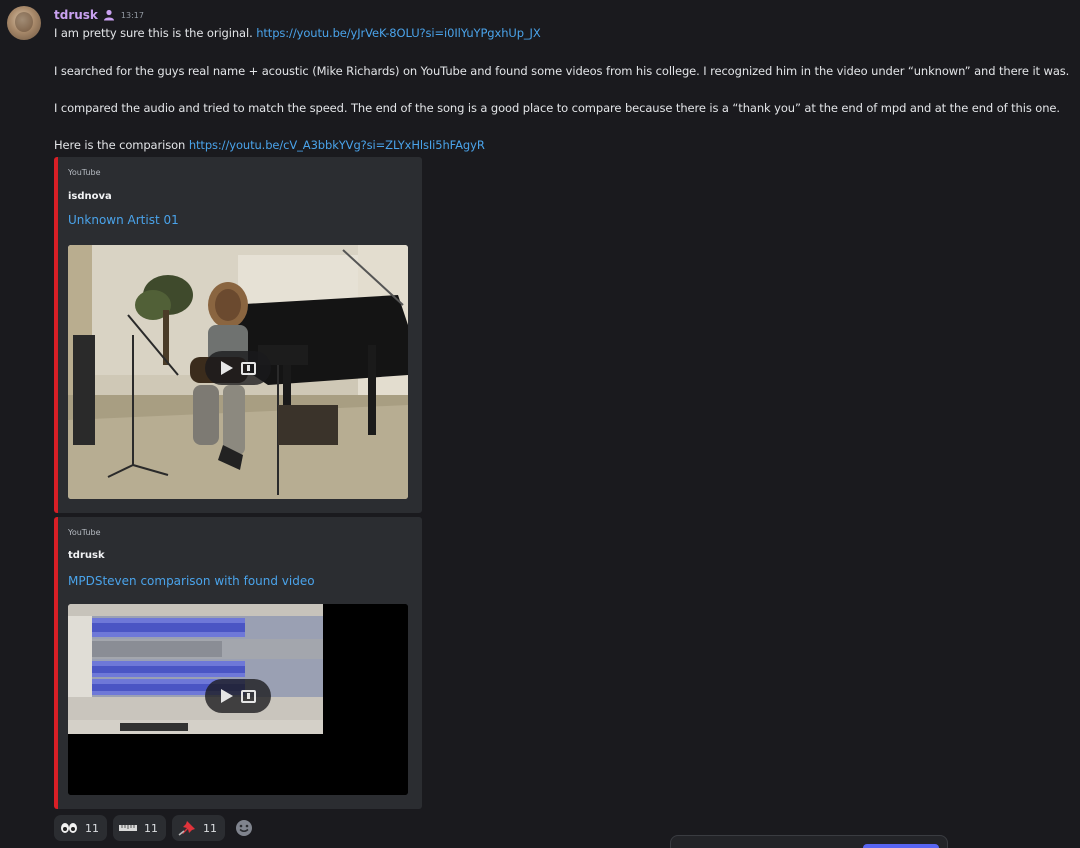 The image size is (1080, 848). Describe the element at coordinates (901, 846) in the screenshot. I see `toolbar-action-button` at that location.